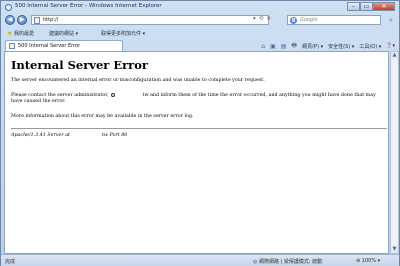 The height and width of the screenshot is (266, 400). I want to click on zoom-control: ⊕ 100% ▾, so click(368, 261).